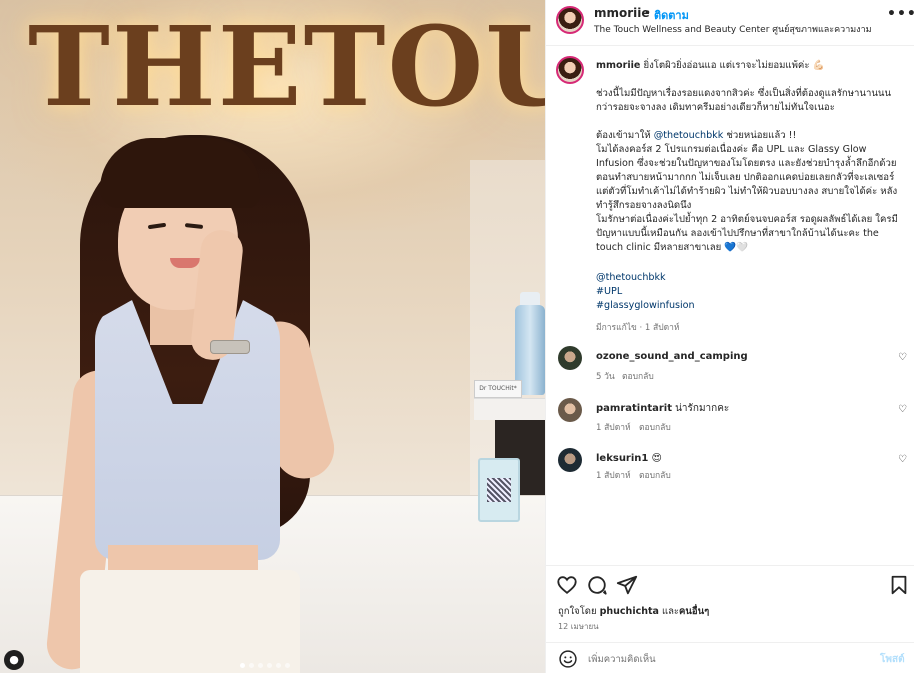 This screenshot has height=673, width=914. What do you see at coordinates (567, 585) in the screenshot?
I see `heart-icon` at bounding box center [567, 585].